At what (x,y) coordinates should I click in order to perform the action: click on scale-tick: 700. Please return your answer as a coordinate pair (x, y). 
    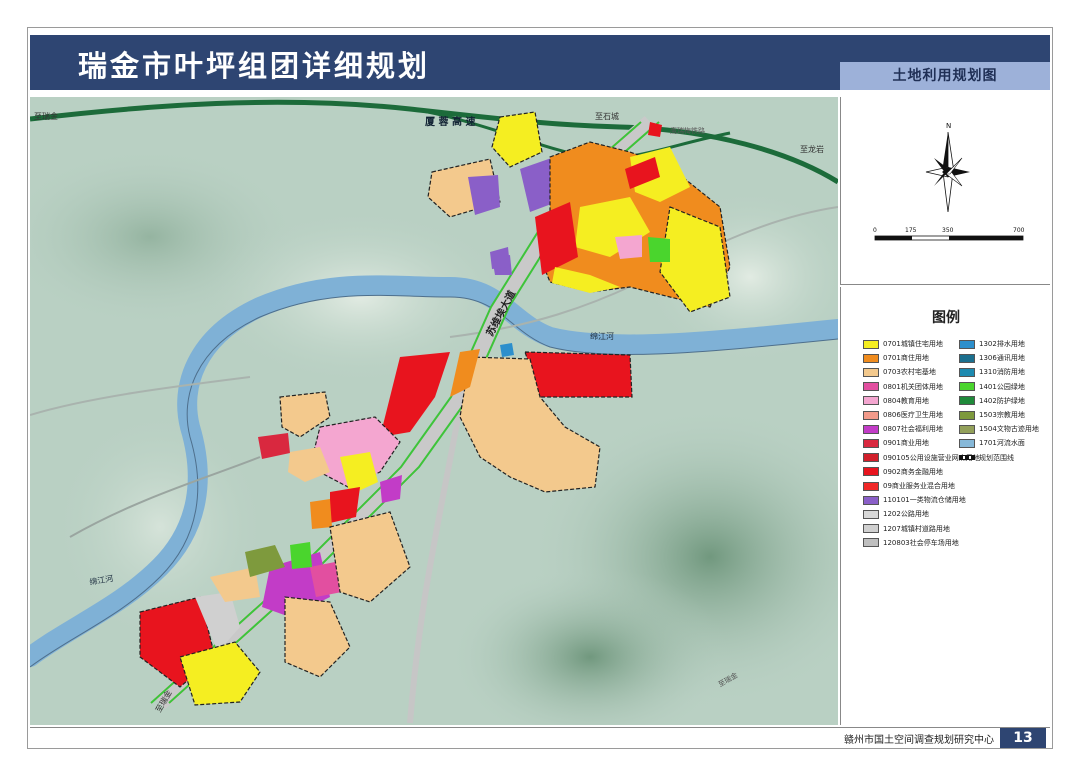
    Looking at the image, I should click on (1019, 230).